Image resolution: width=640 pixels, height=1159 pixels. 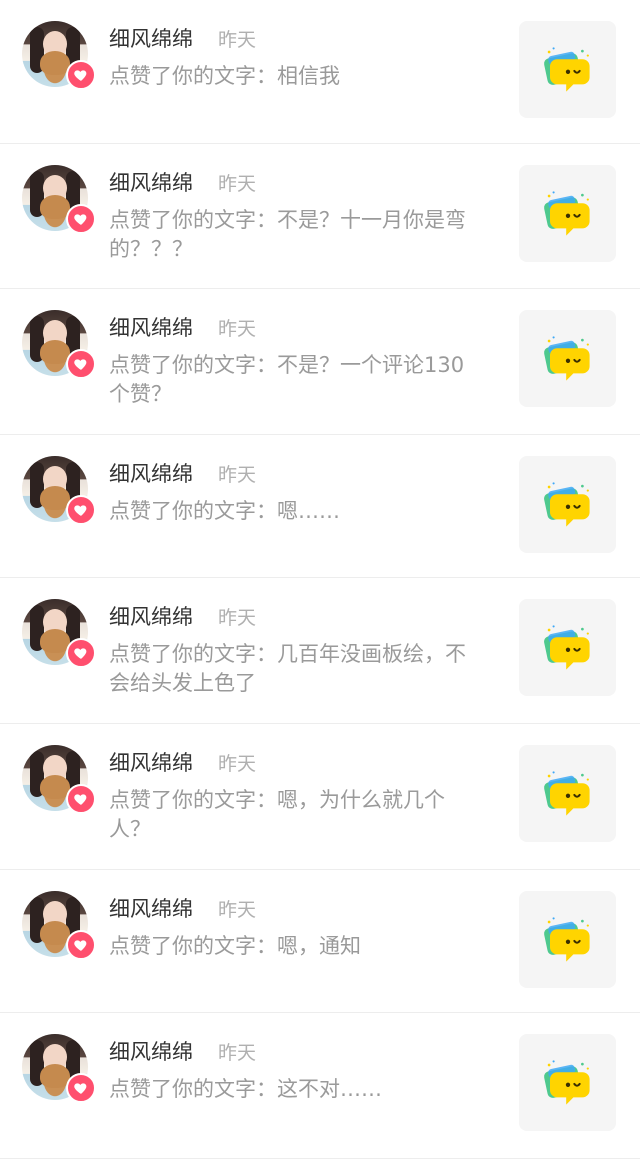 I want to click on notification-item: 细风绵绵 昨天点赞了你的文字：几百年没画板绘，不会给头发上色了, so click(x=320, y=651).